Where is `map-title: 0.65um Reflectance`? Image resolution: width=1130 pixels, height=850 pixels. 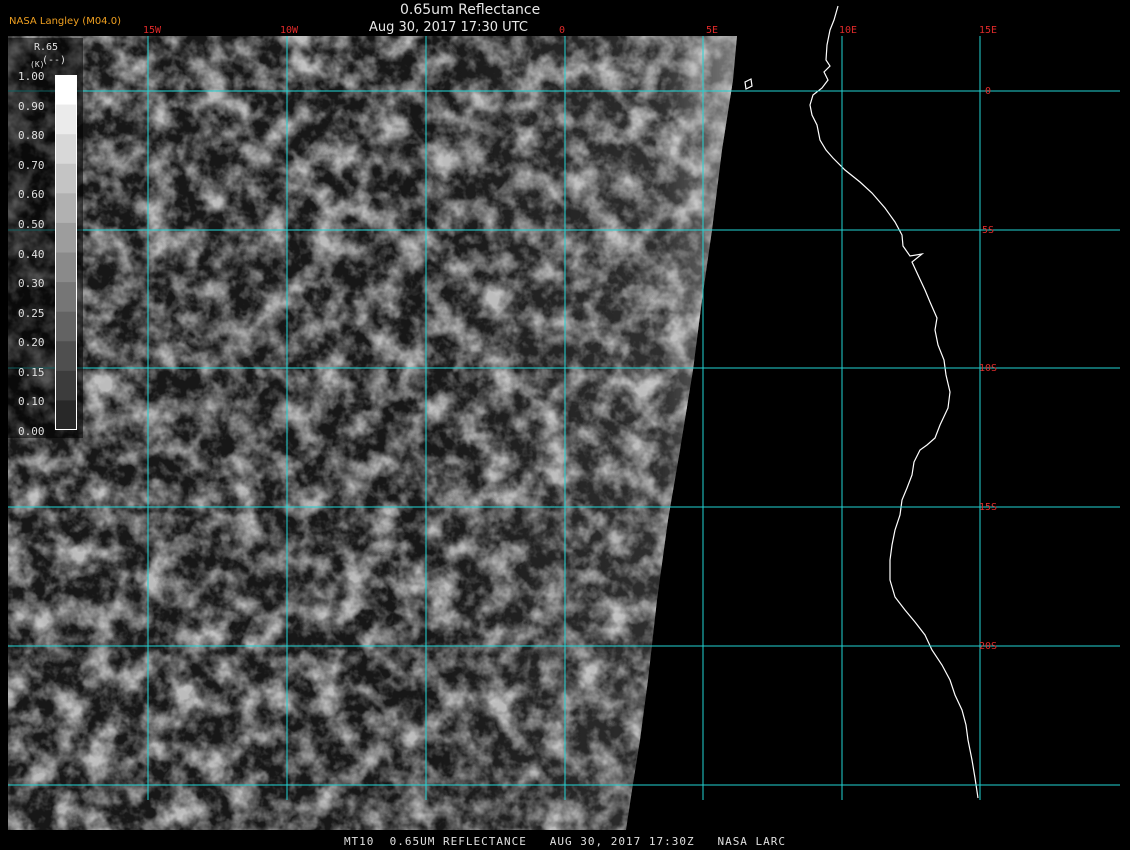 map-title: 0.65um Reflectance is located at coordinates (470, 10).